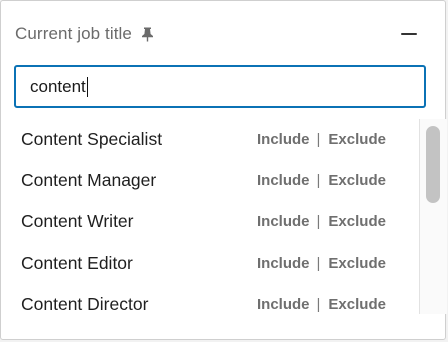  Describe the element at coordinates (92, 139) in the screenshot. I see `list-item-label: Content Specialist` at that location.